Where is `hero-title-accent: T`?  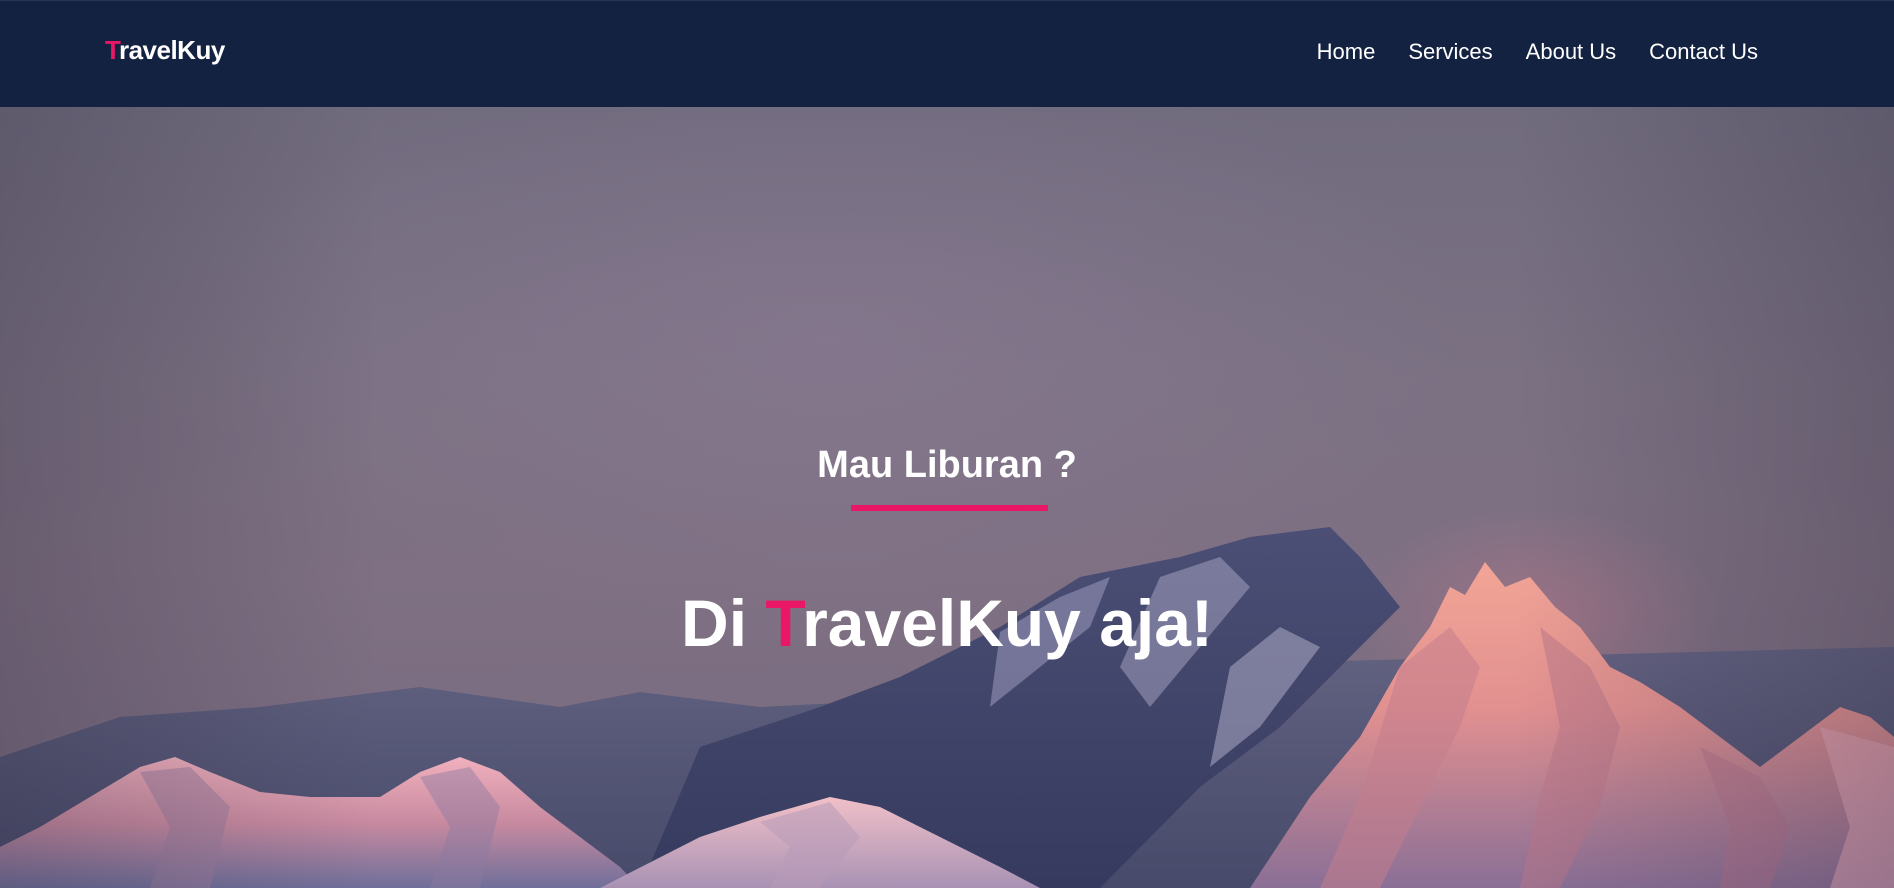 hero-title-accent: T is located at coordinates (784, 623).